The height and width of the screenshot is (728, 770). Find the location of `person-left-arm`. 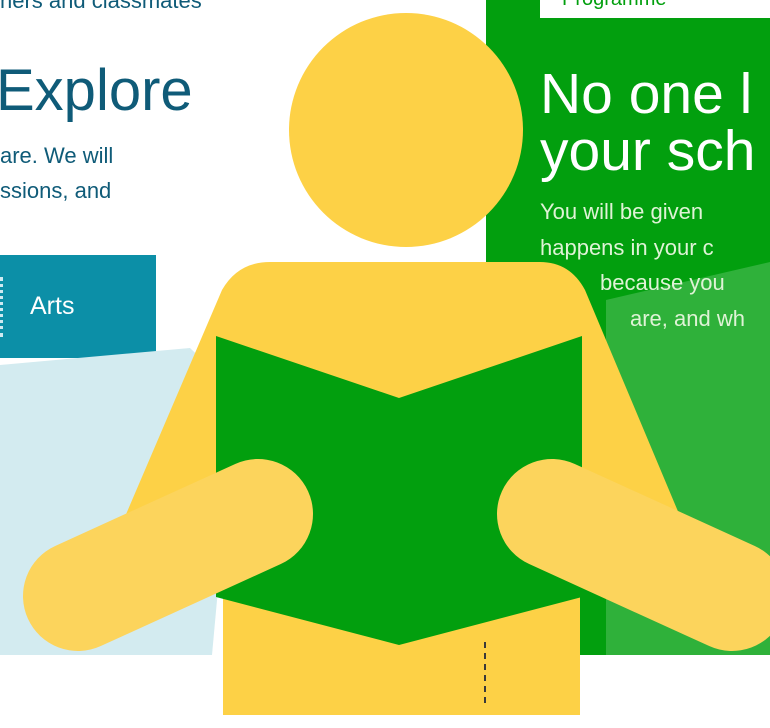

person-left-arm is located at coordinates (168, 555).